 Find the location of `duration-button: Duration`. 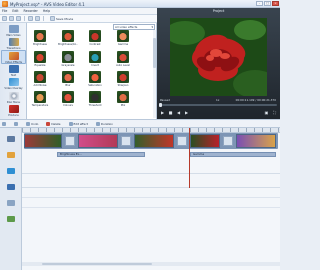

duration-button: Duration is located at coordinates (104, 123).